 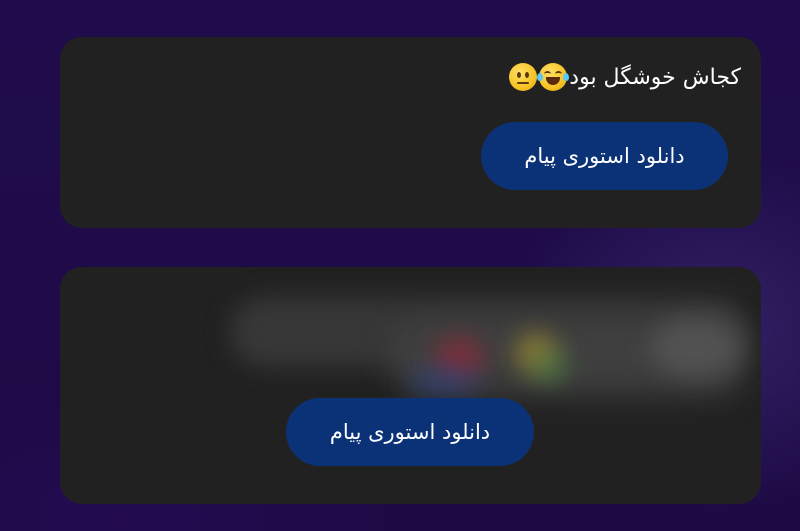 What do you see at coordinates (655, 77) in the screenshot?
I see `message-text: کجاش خوشگل بود` at bounding box center [655, 77].